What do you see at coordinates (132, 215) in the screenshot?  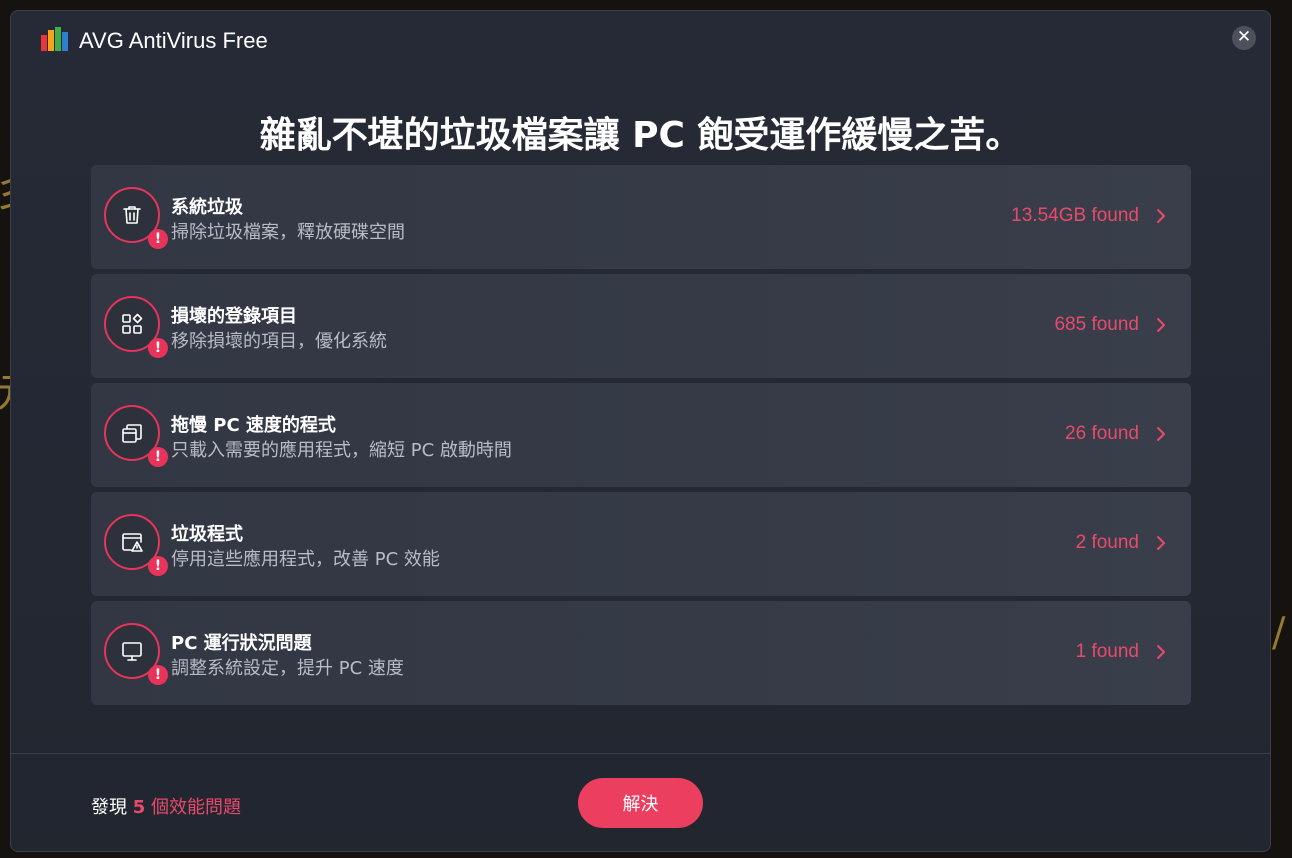 I see `trash-icon` at bounding box center [132, 215].